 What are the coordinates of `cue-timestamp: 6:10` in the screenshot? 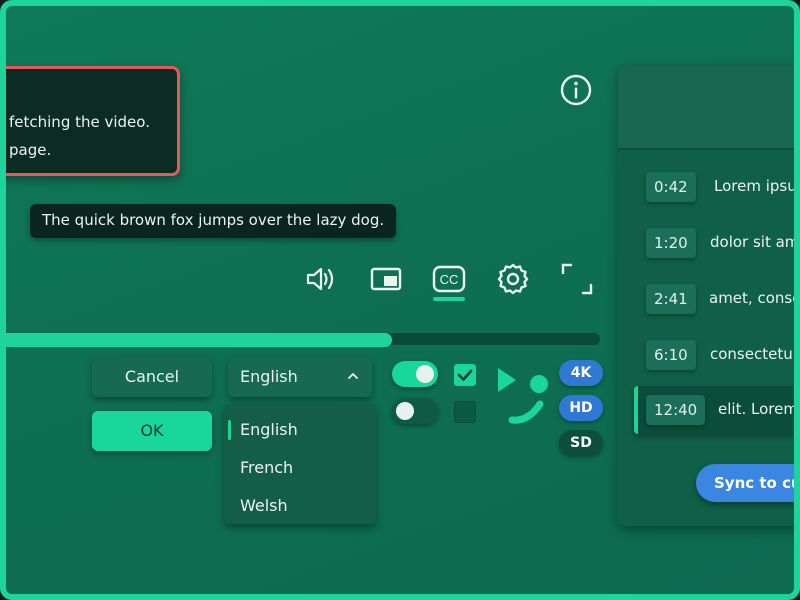 It's located at (671, 355).